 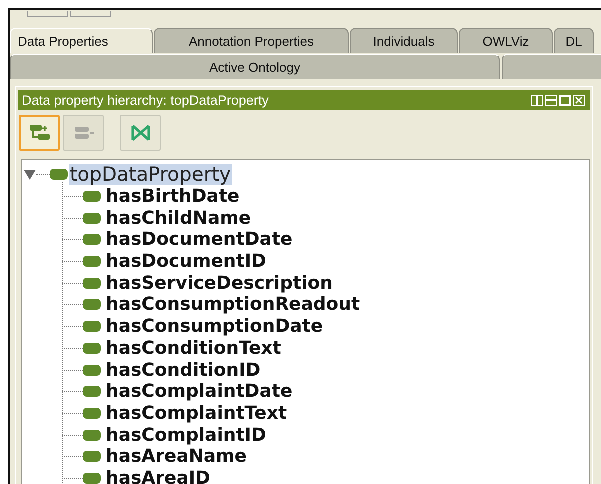 I want to click on tree-item: topDataProperty, so click(x=150, y=175).